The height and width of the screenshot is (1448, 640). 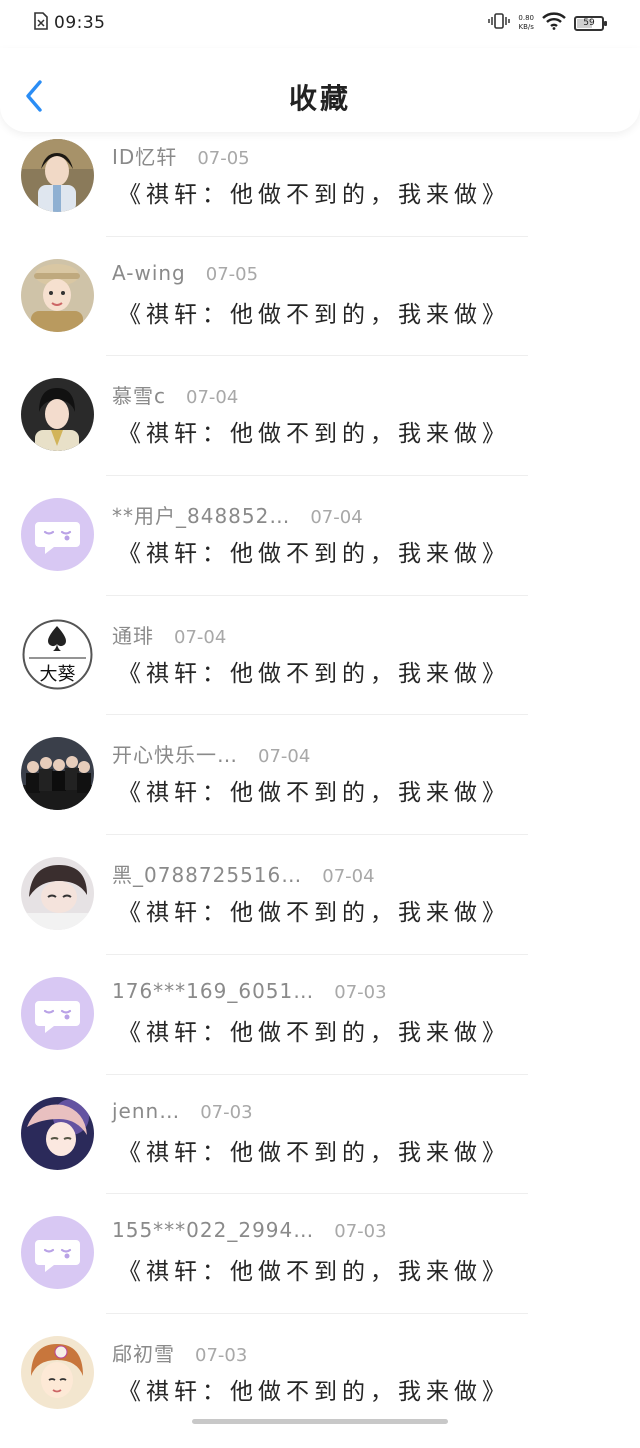 What do you see at coordinates (319, 98) in the screenshot?
I see `page-title: 收藏` at bounding box center [319, 98].